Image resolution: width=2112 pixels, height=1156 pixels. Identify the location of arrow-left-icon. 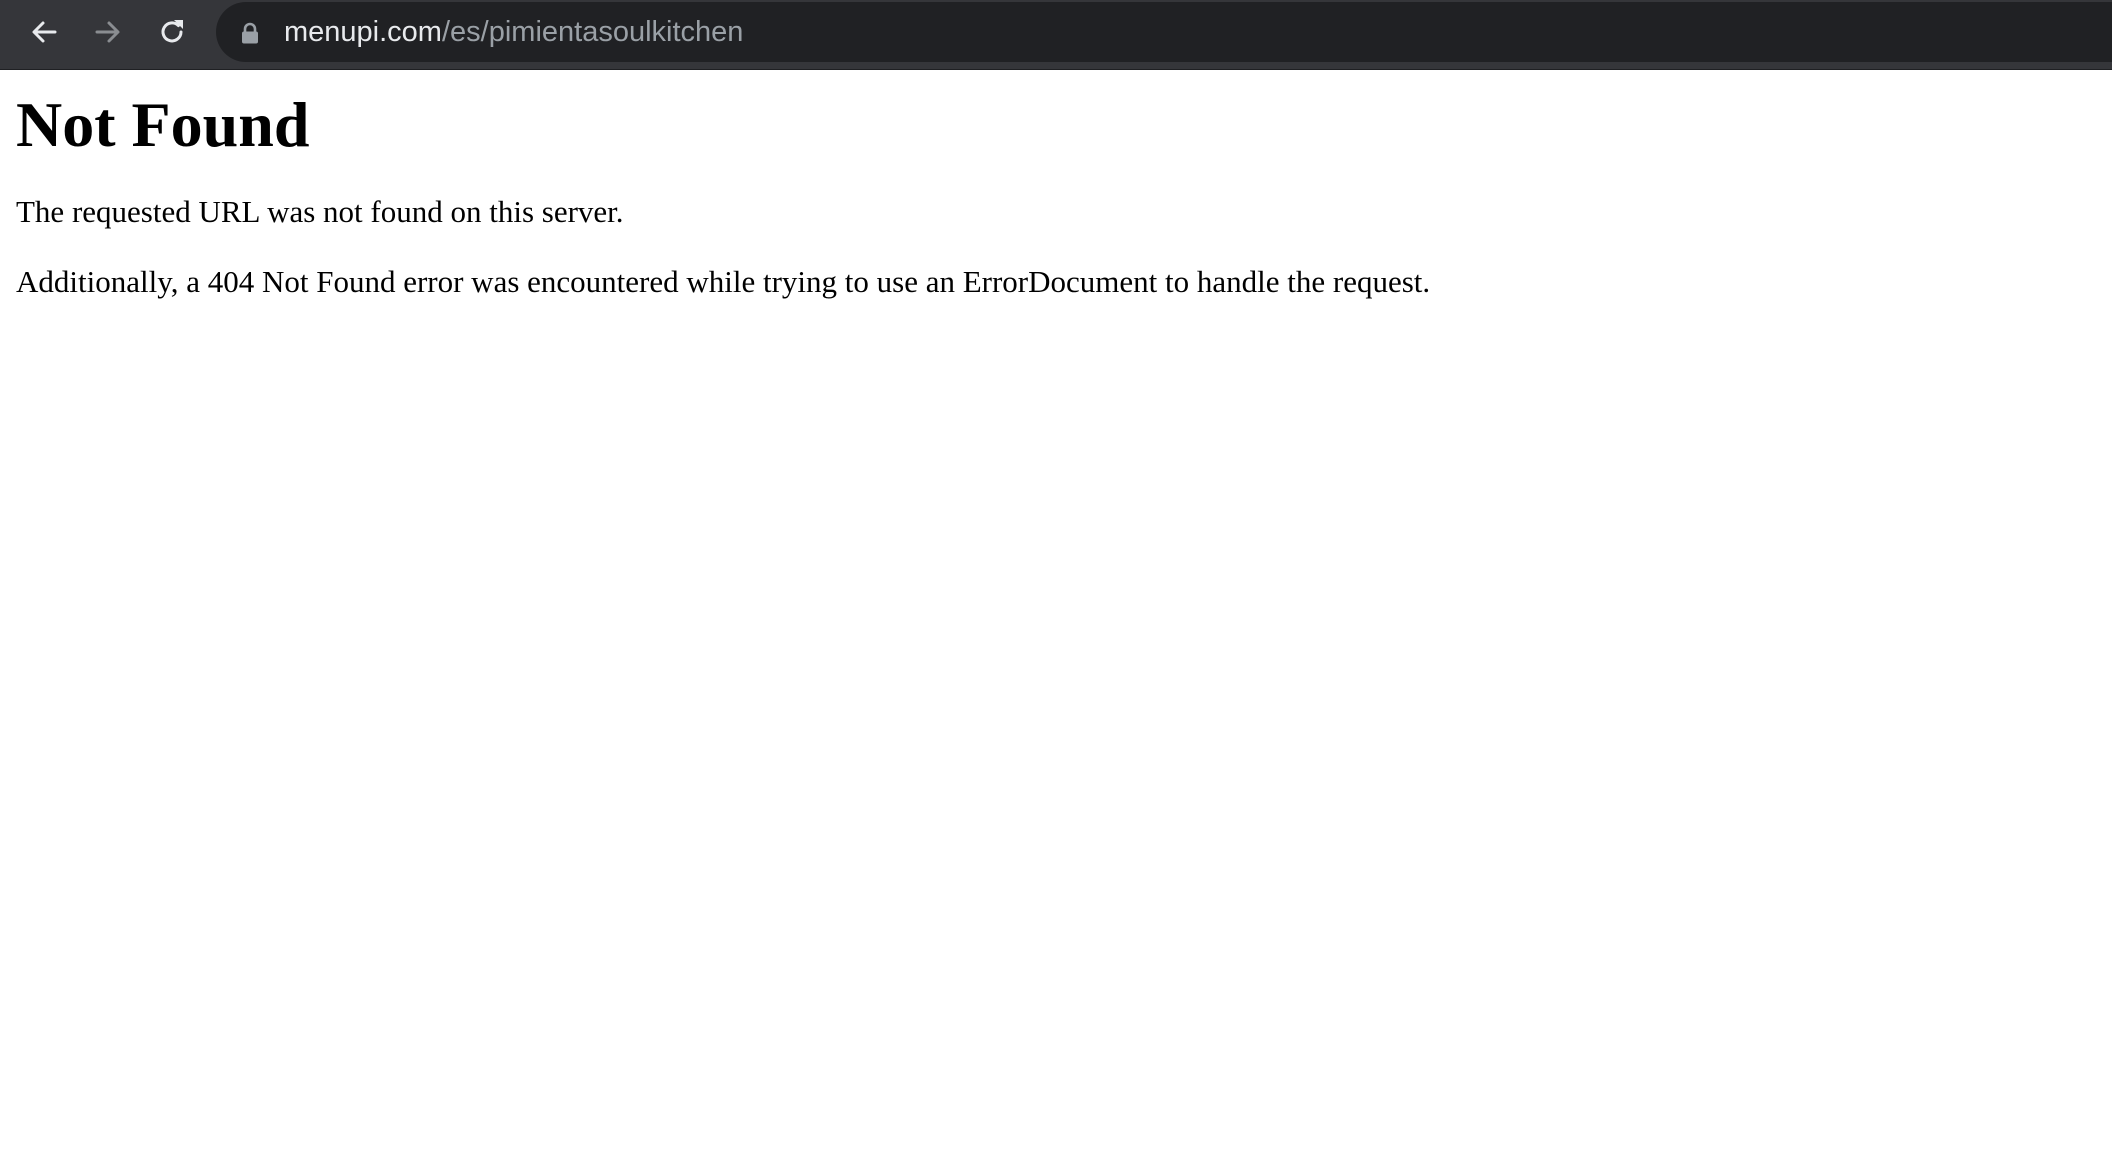
(44, 32).